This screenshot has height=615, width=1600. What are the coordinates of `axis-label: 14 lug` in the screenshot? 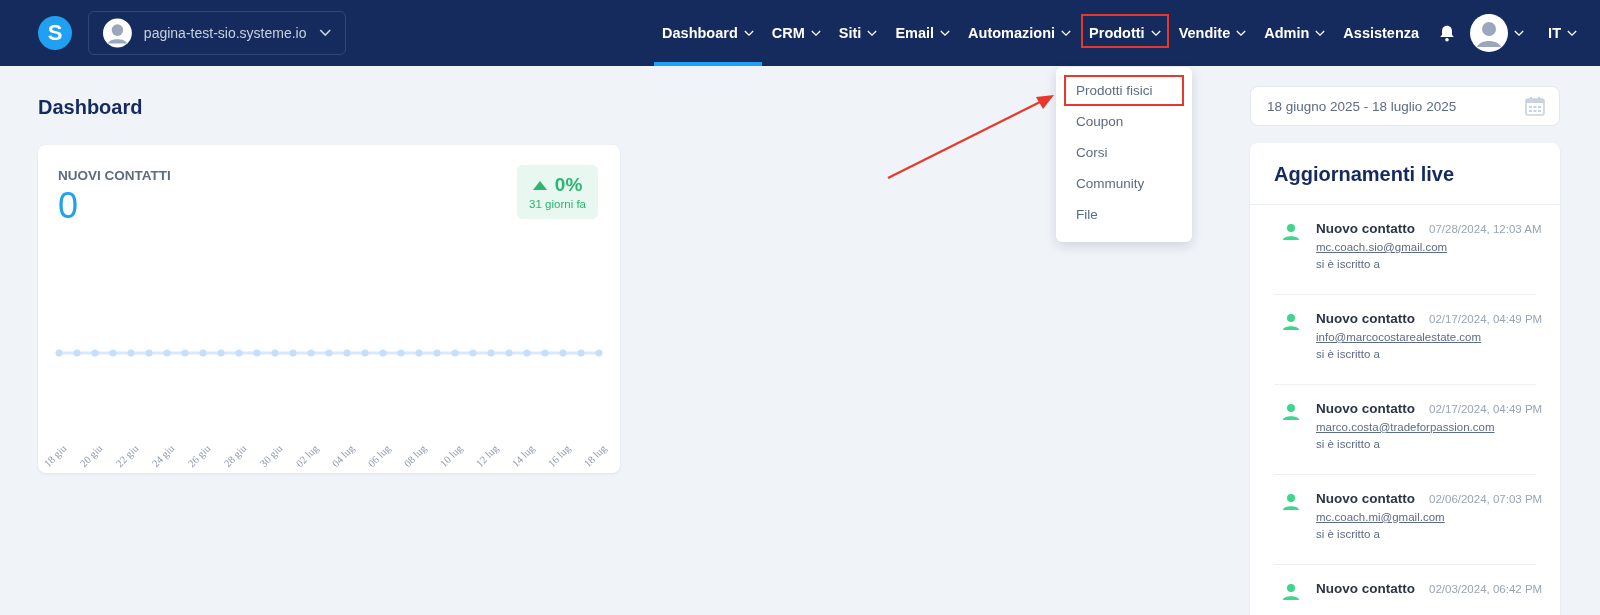 It's located at (523, 456).